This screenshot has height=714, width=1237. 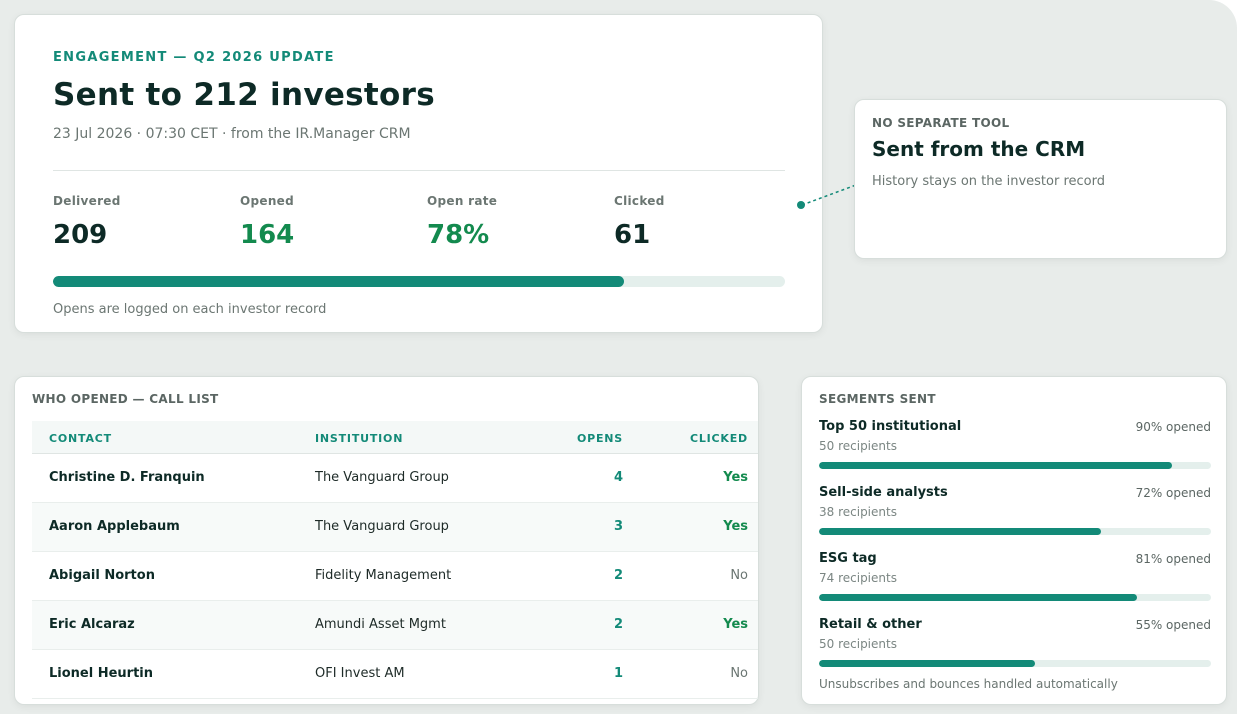 What do you see at coordinates (330, 222) in the screenshot?
I see `stat-opened: Opened 164` at bounding box center [330, 222].